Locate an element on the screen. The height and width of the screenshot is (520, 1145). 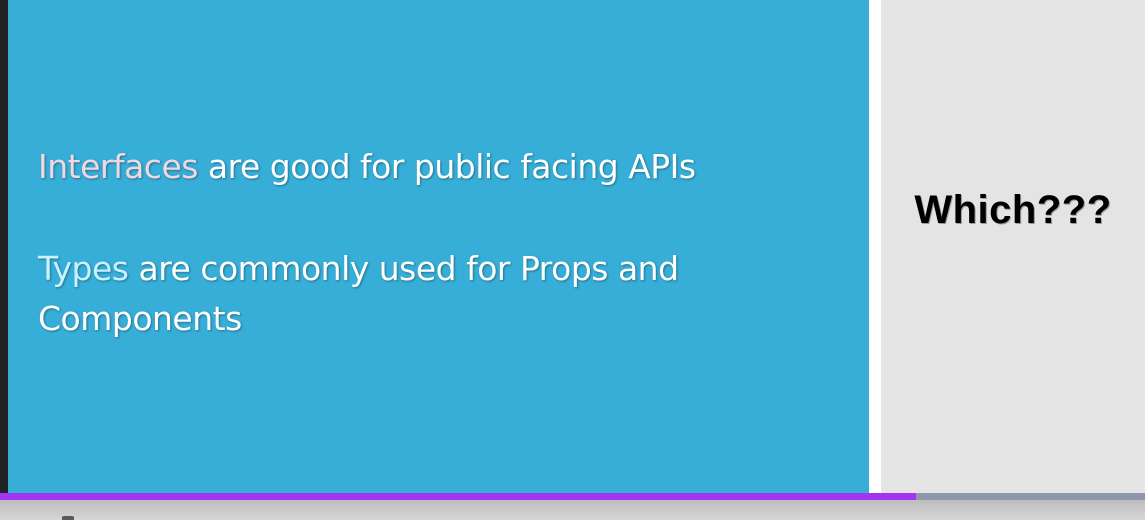
slide-divider is located at coordinates (875, 246).